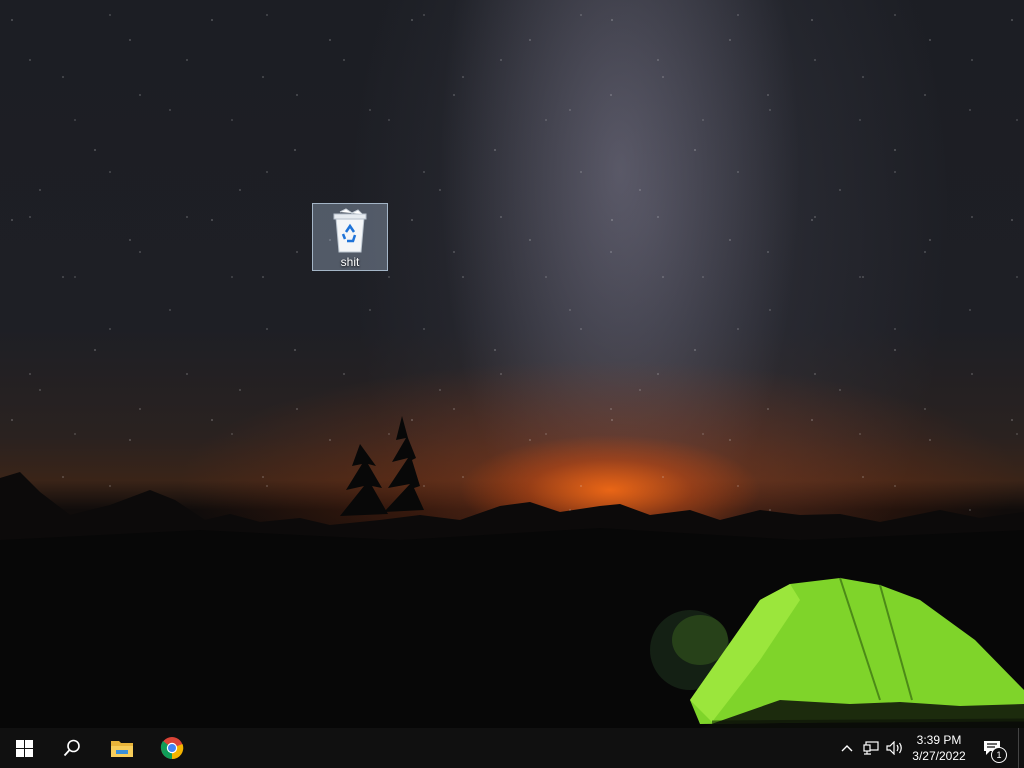 Image resolution: width=1024 pixels, height=768 pixels. Describe the element at coordinates (512, 748) in the screenshot. I see `taskbar: 3:39 PM 3/27/2022` at that location.